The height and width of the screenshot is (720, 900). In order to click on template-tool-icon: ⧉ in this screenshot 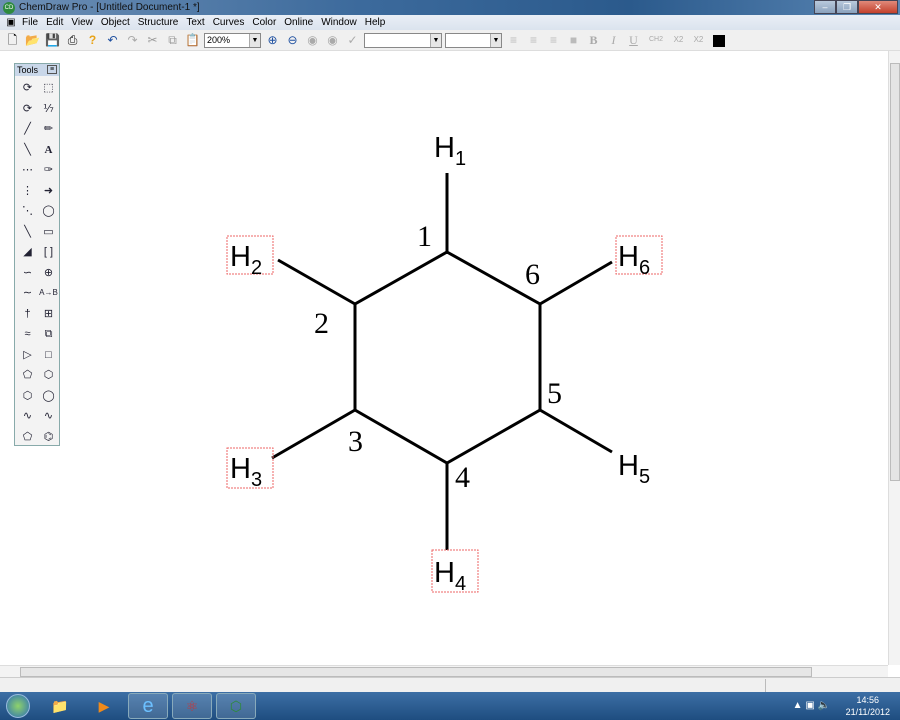, I will do `click(48, 334)`.